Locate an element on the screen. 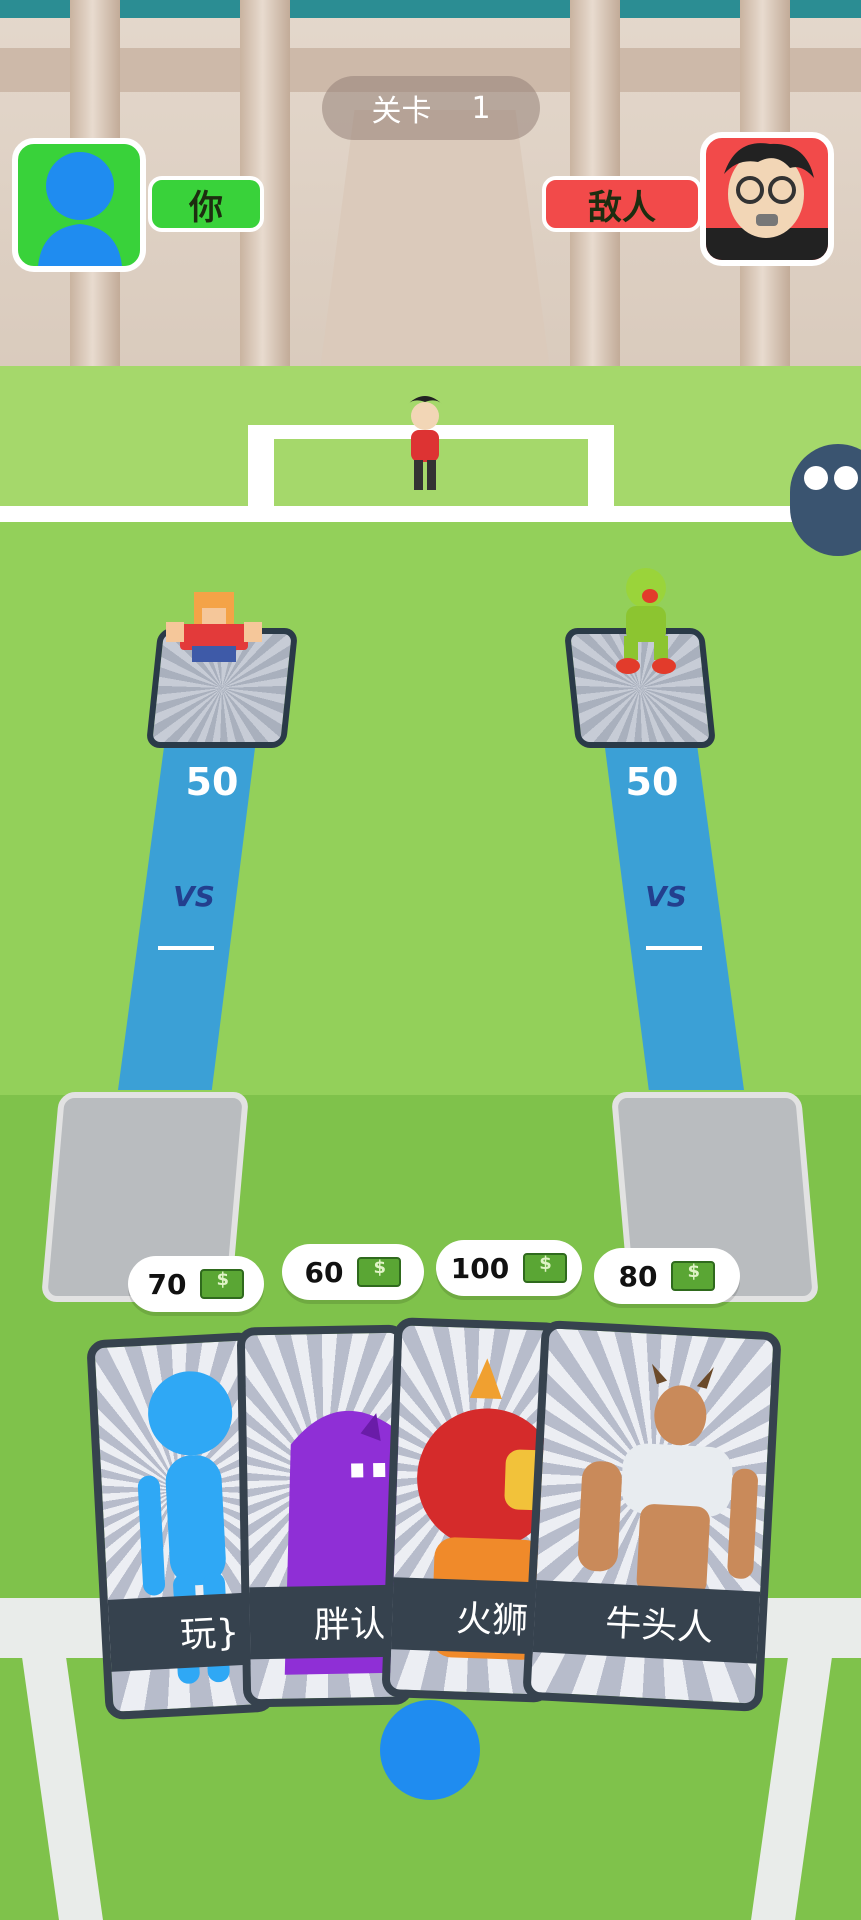  card-label: 牛头人 is located at coordinates (652, 1622).